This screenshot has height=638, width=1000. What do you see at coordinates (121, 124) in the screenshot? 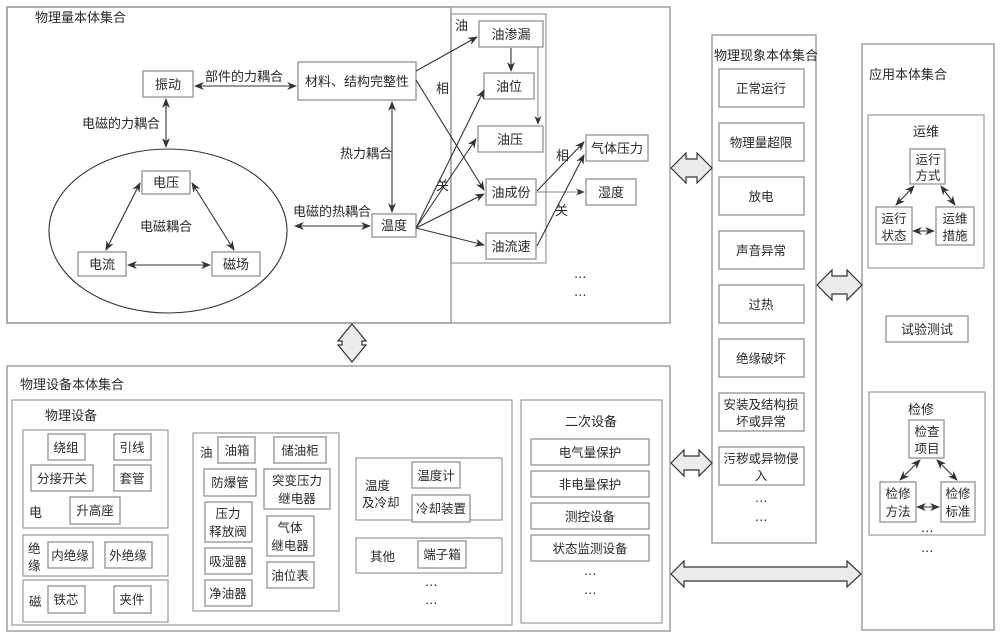
I see `label-em-force: 电磁的力耦合` at bounding box center [121, 124].